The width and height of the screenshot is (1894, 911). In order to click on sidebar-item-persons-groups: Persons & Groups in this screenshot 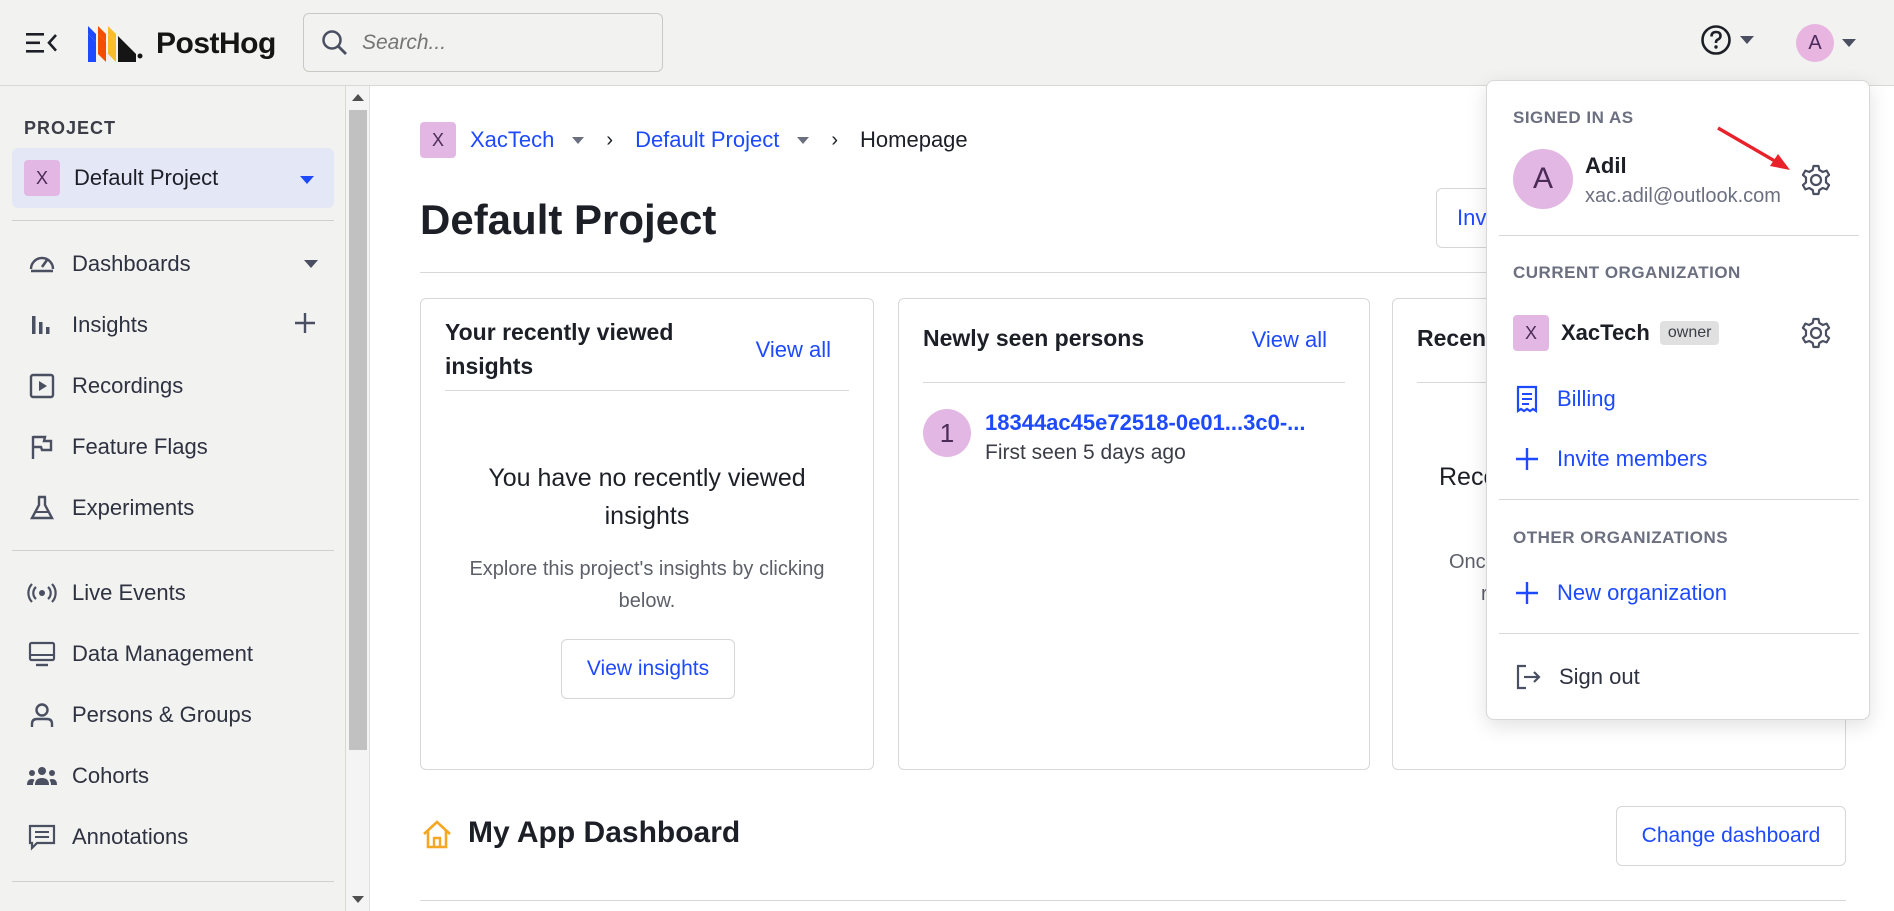, I will do `click(173, 715)`.